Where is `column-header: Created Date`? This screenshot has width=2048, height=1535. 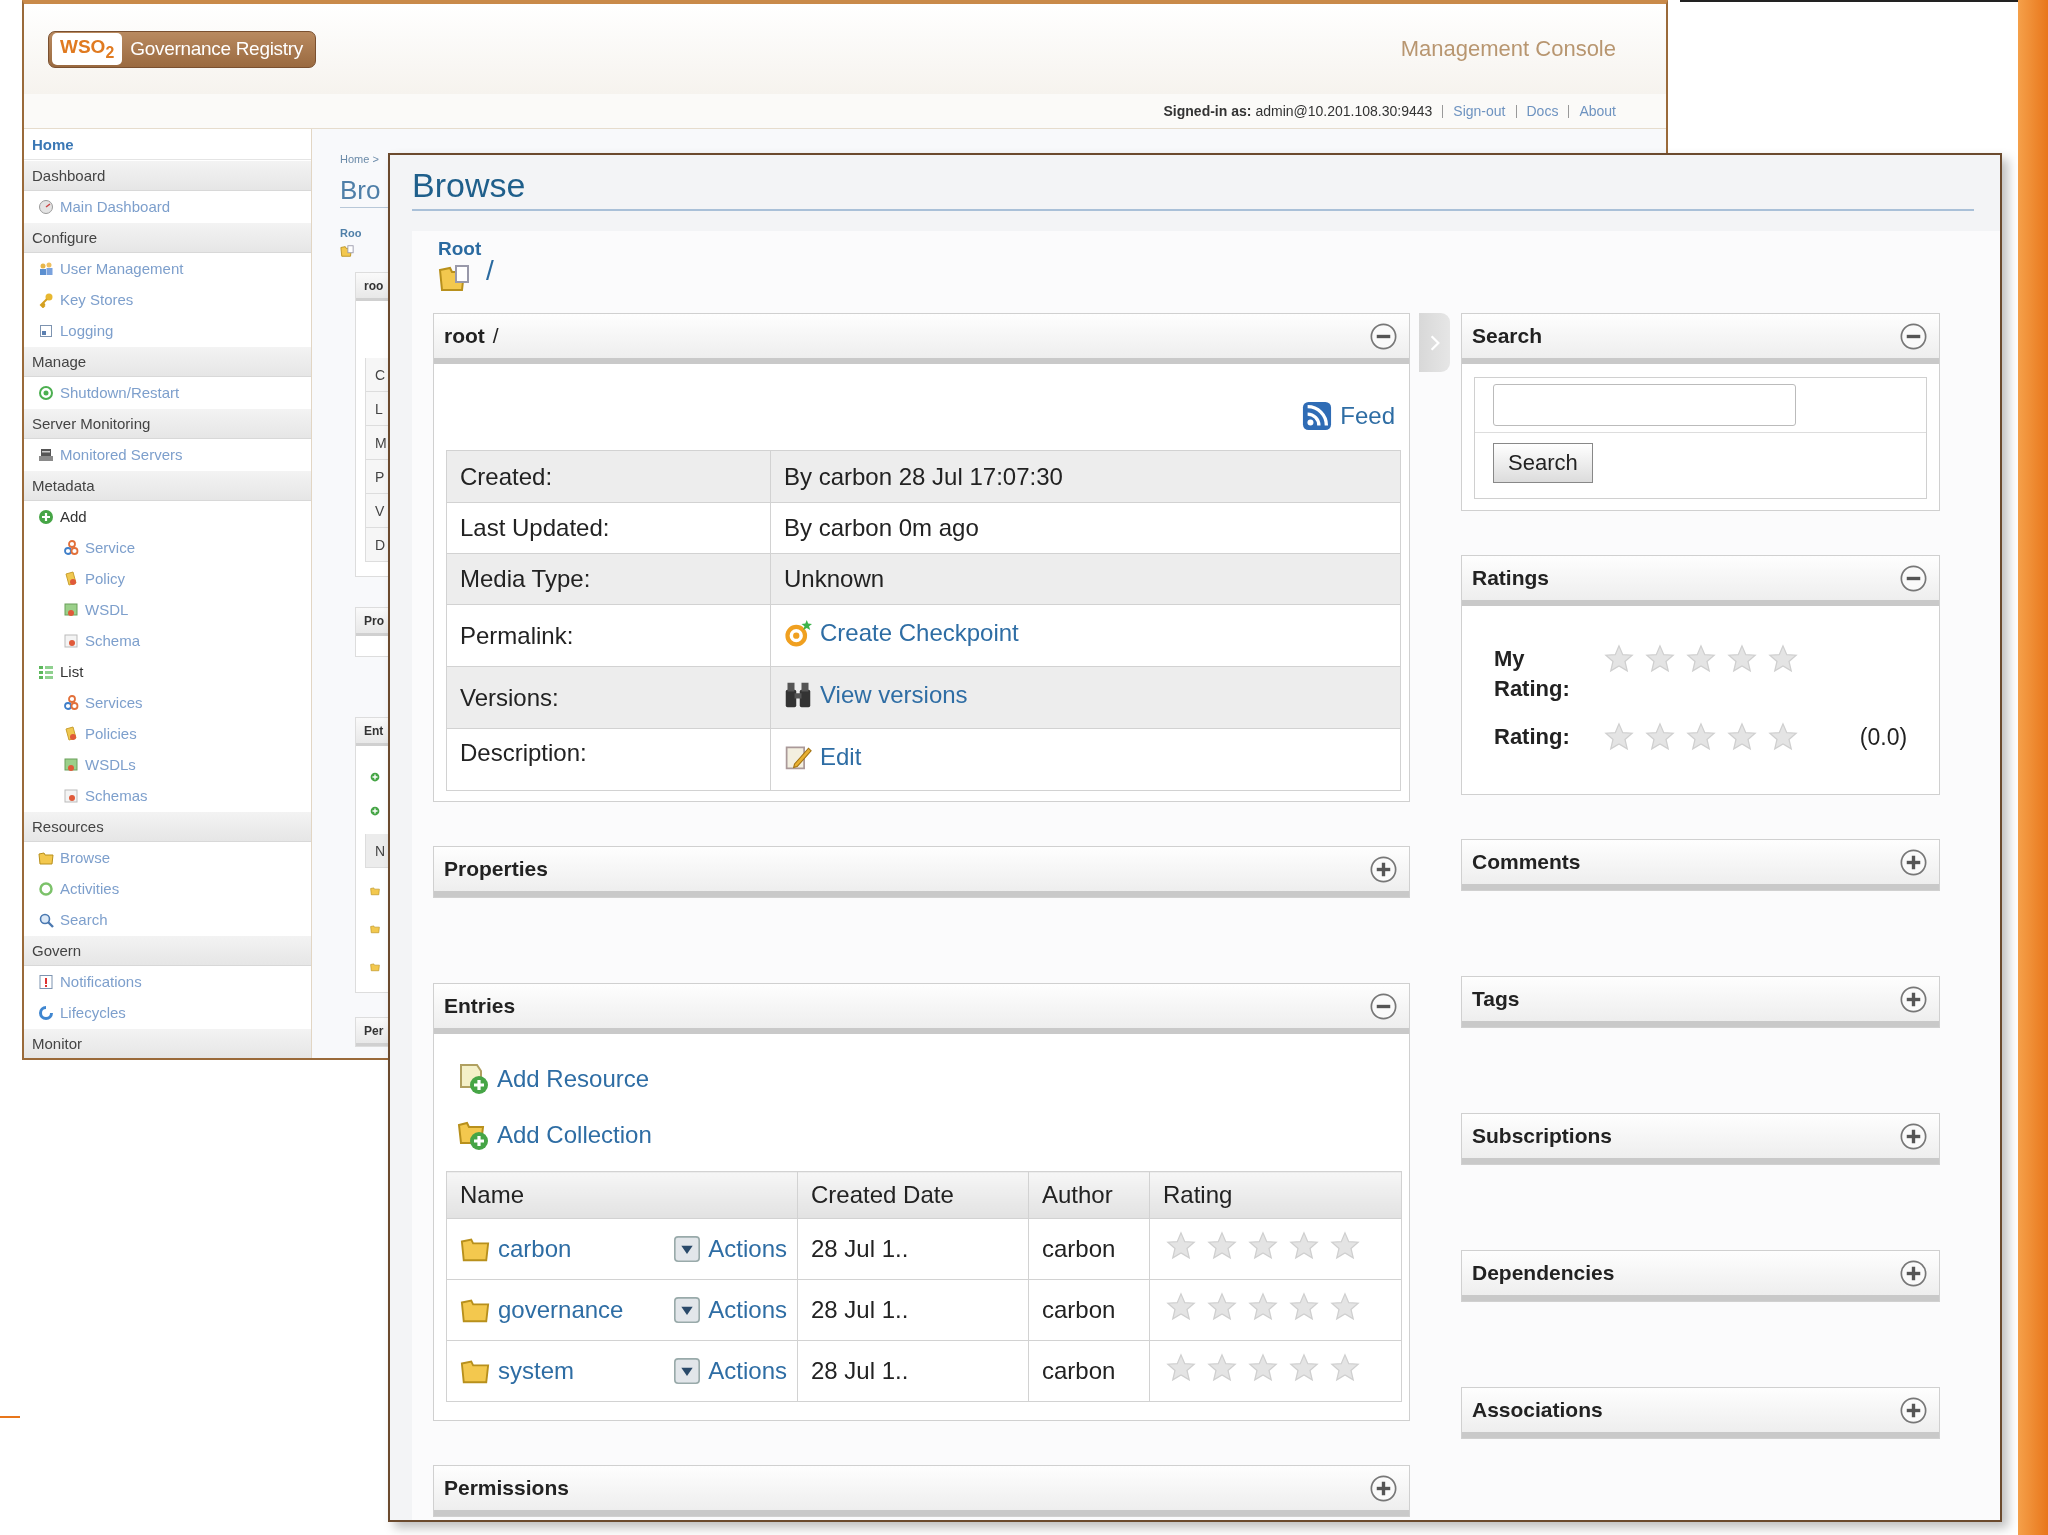 column-header: Created Date is located at coordinates (913, 1195).